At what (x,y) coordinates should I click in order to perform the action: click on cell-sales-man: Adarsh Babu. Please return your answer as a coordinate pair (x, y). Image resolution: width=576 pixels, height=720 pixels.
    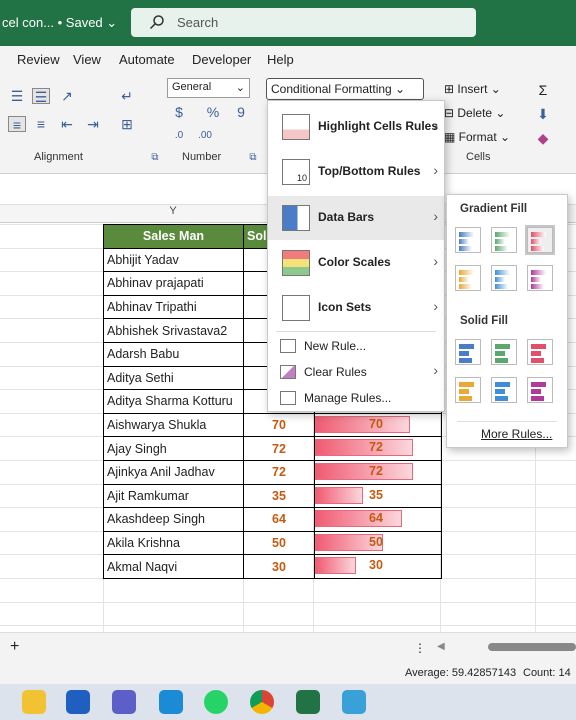
    Looking at the image, I should click on (173, 354).